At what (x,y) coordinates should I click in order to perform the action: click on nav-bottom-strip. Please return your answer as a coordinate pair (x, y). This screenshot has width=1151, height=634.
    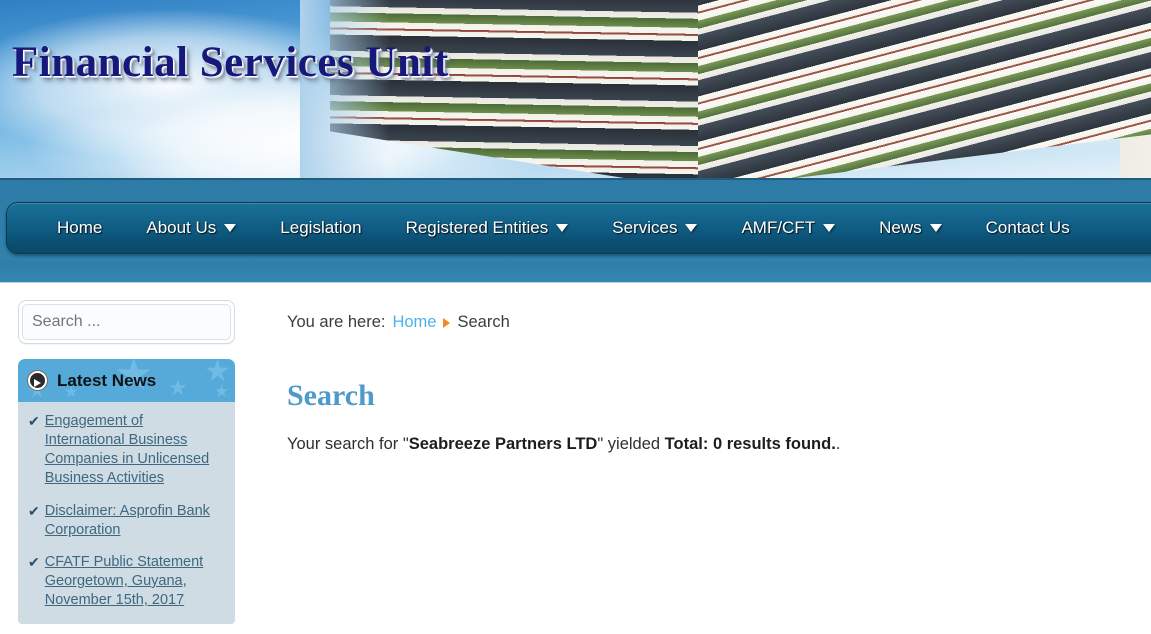
    Looking at the image, I should click on (575, 272).